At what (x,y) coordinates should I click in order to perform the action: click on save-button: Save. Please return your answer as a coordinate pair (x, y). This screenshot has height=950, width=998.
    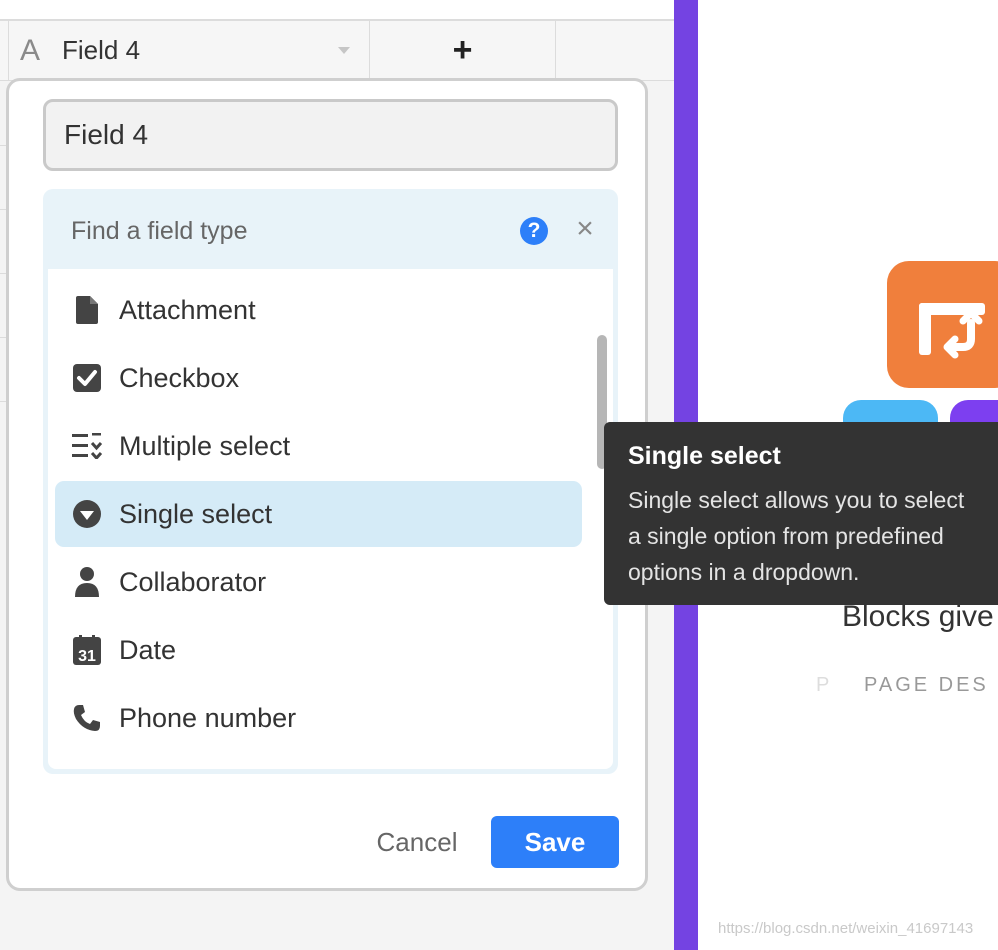
    Looking at the image, I should click on (555, 842).